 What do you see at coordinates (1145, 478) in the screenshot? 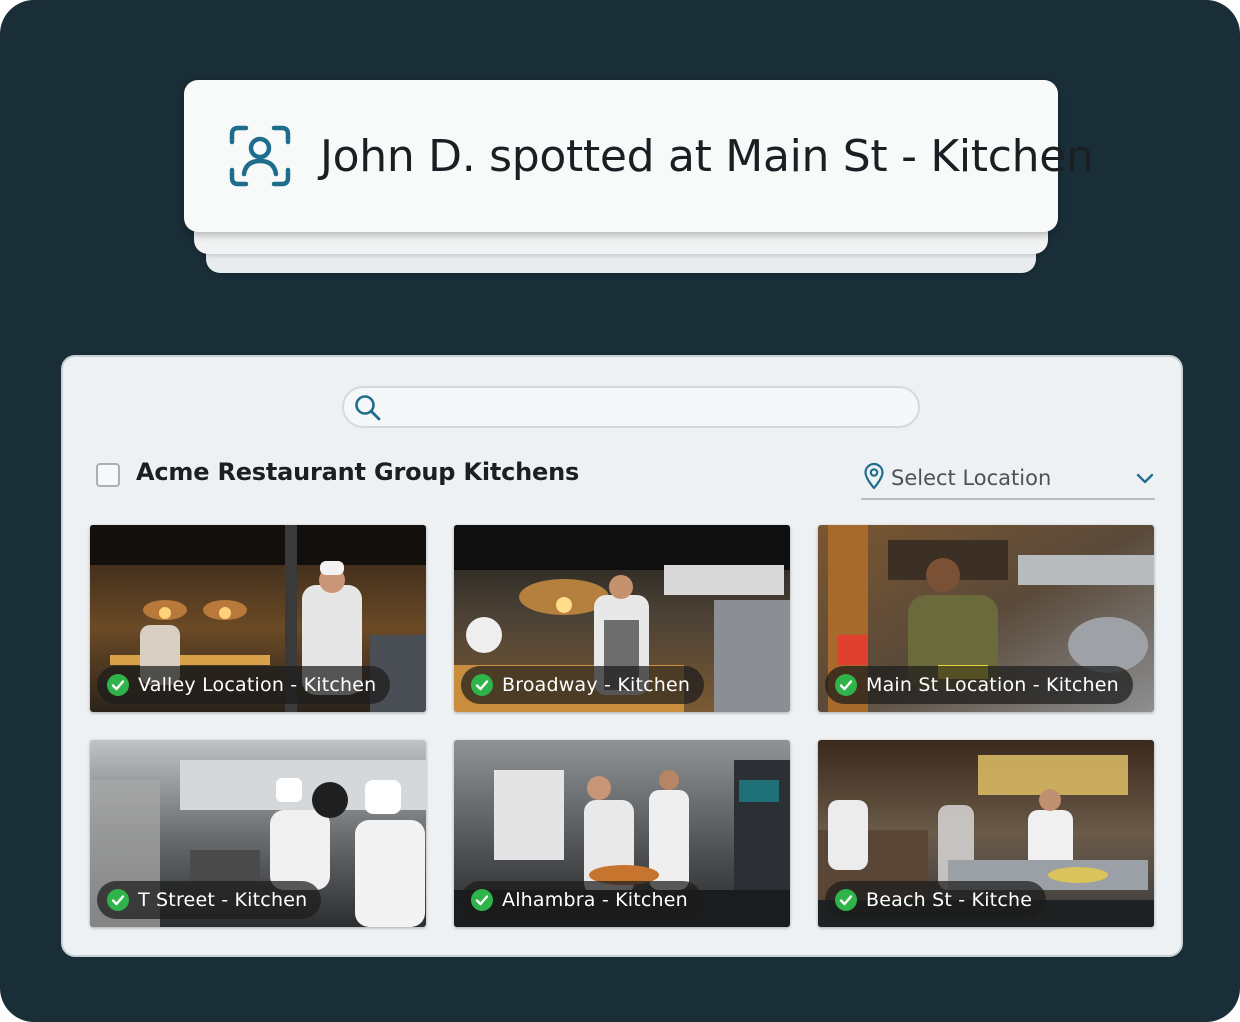
I see `chevron-down-icon` at bounding box center [1145, 478].